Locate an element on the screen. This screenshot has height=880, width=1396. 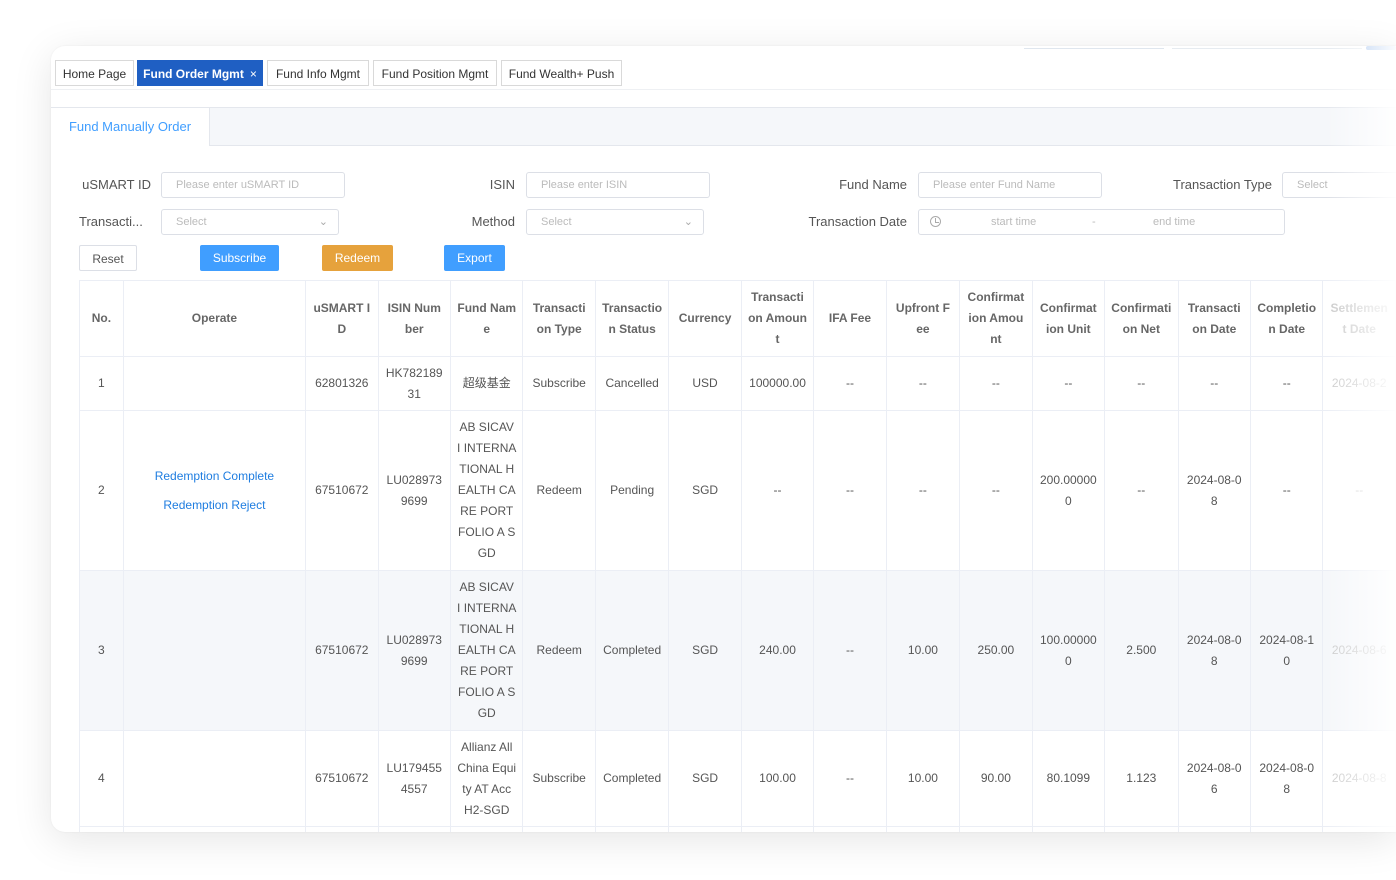
cell-transaction-amount: 100000.00 is located at coordinates (777, 383).